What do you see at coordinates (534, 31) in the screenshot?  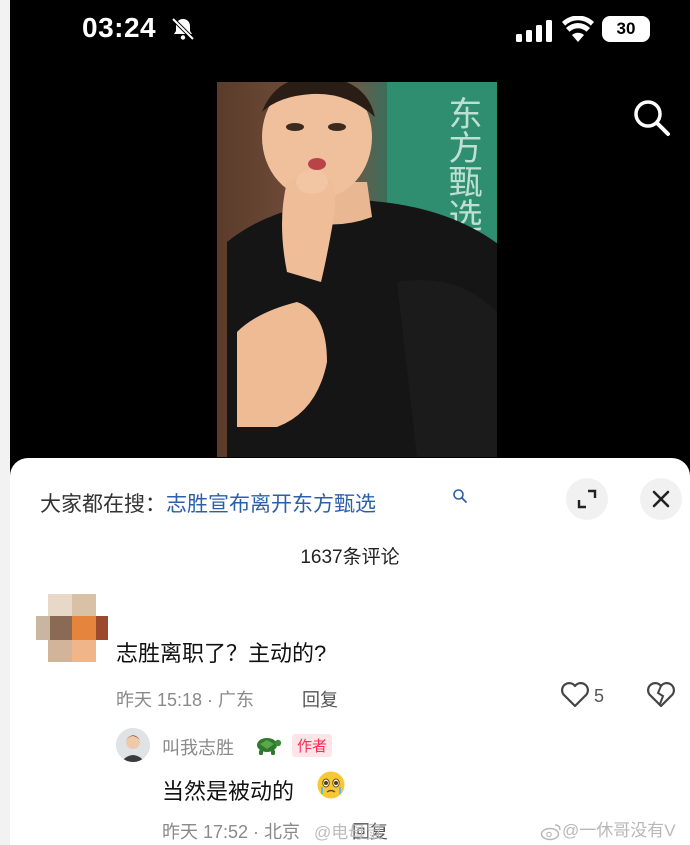 I see `signal-icon` at bounding box center [534, 31].